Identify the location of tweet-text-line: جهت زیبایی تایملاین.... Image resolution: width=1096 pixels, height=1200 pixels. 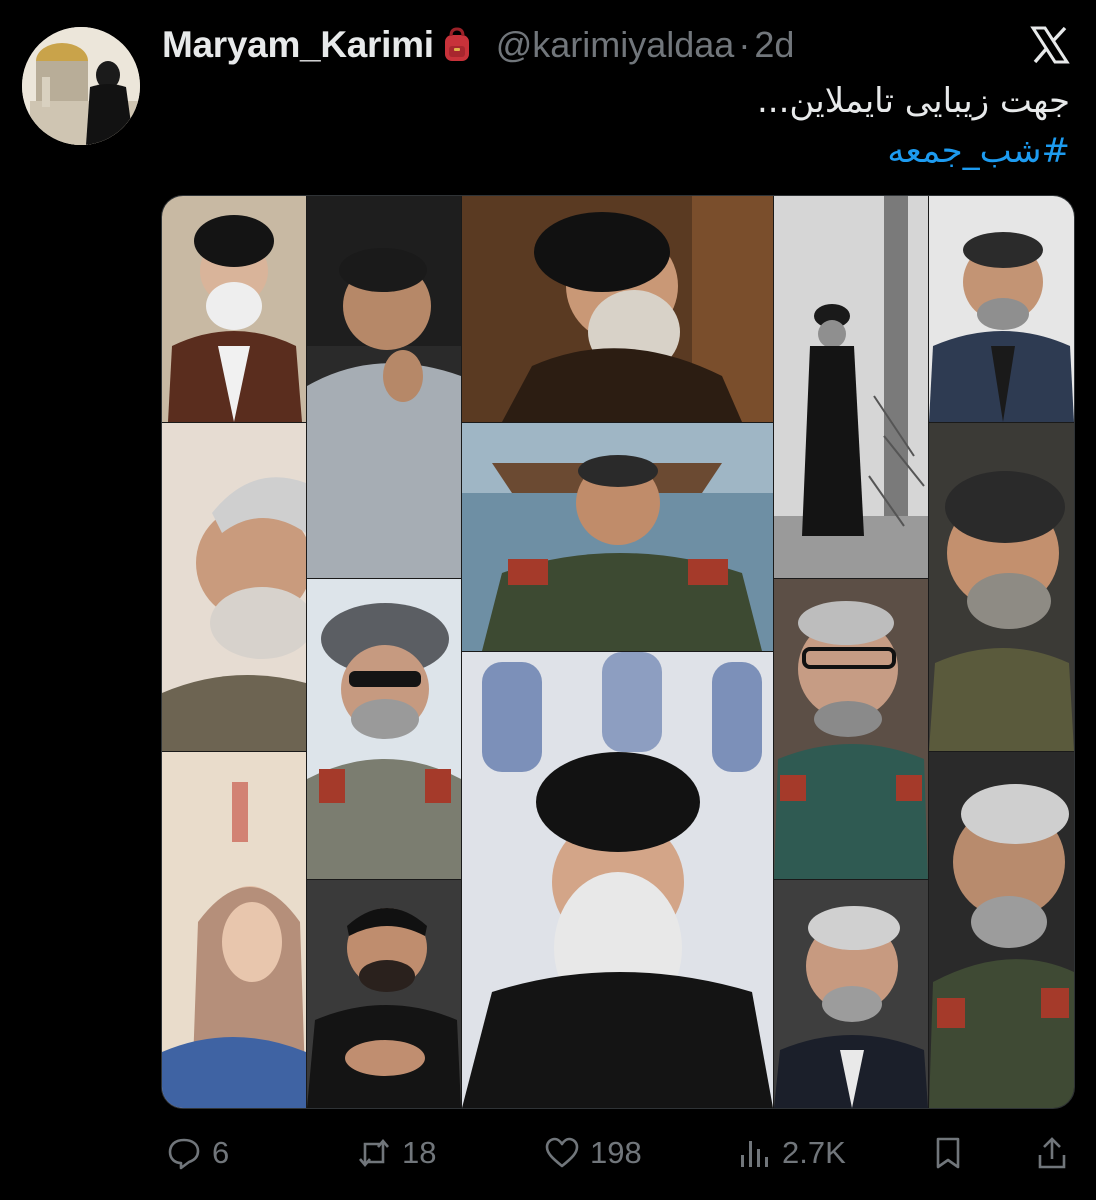
(913, 101).